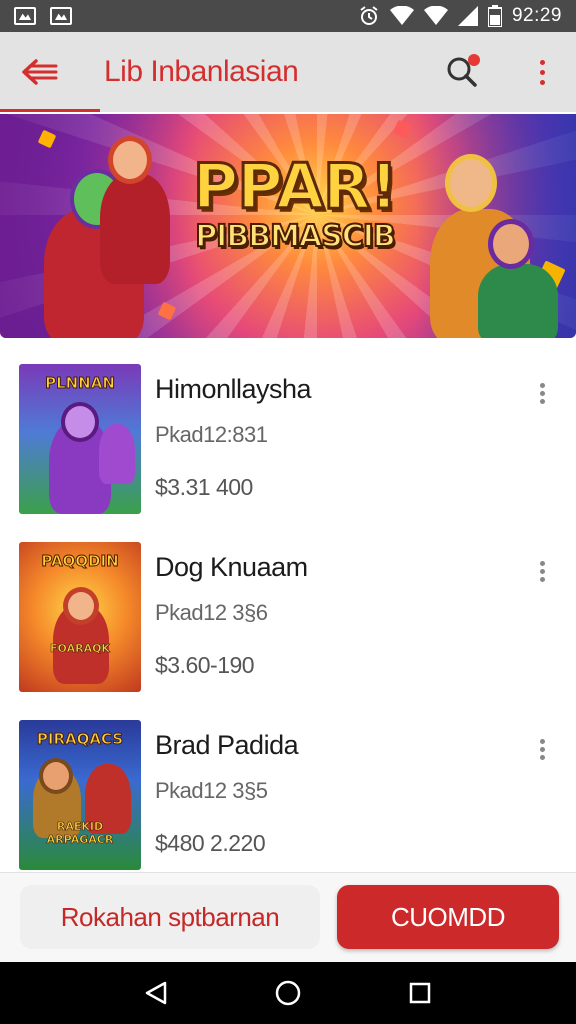 The width and height of the screenshot is (576, 1024). I want to click on nav-home-button, so click(288, 993).